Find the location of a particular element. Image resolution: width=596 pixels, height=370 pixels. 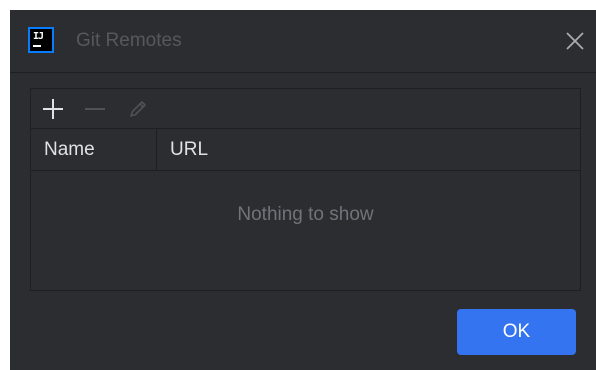

close-icon is located at coordinates (575, 41).